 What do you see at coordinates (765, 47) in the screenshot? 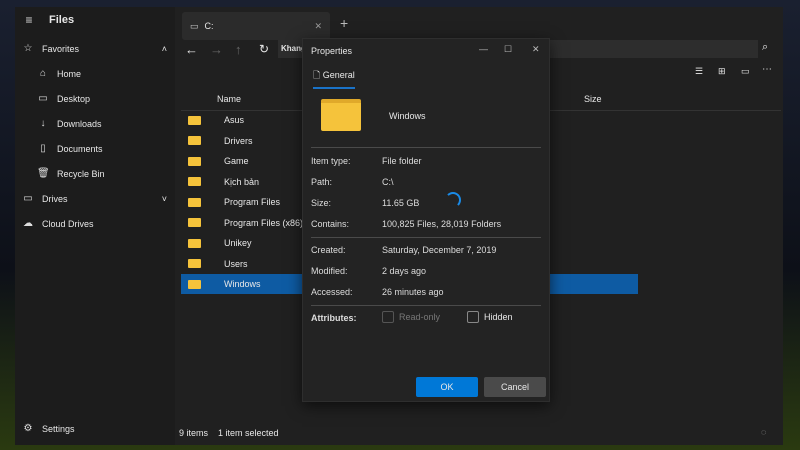
I see `search-icon: ⌕` at bounding box center [765, 47].